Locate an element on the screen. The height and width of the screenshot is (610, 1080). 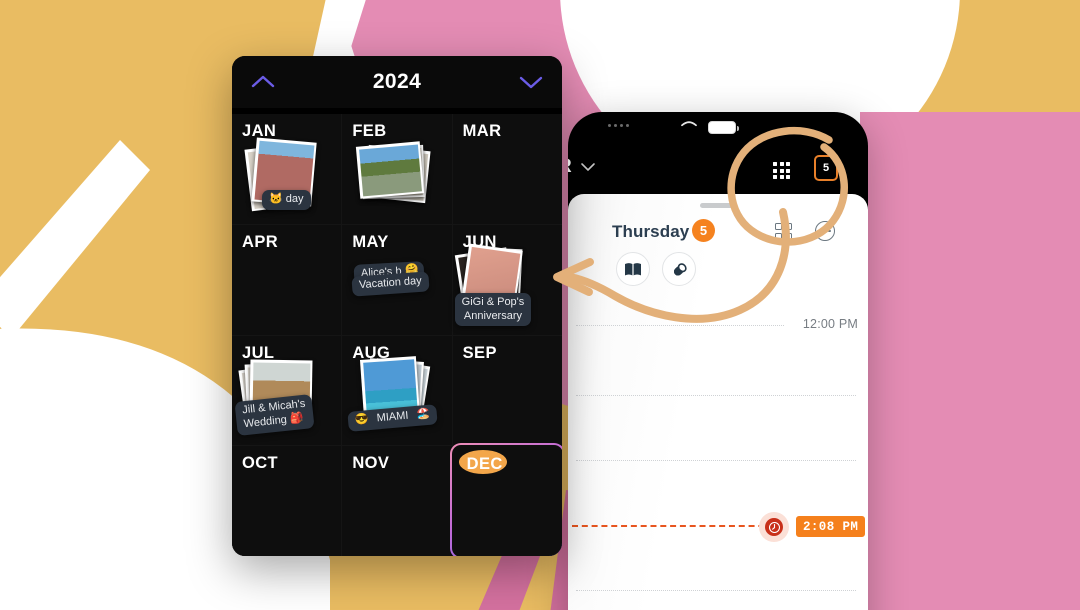
tag-emoji: 😎 is located at coordinates (362, 419).